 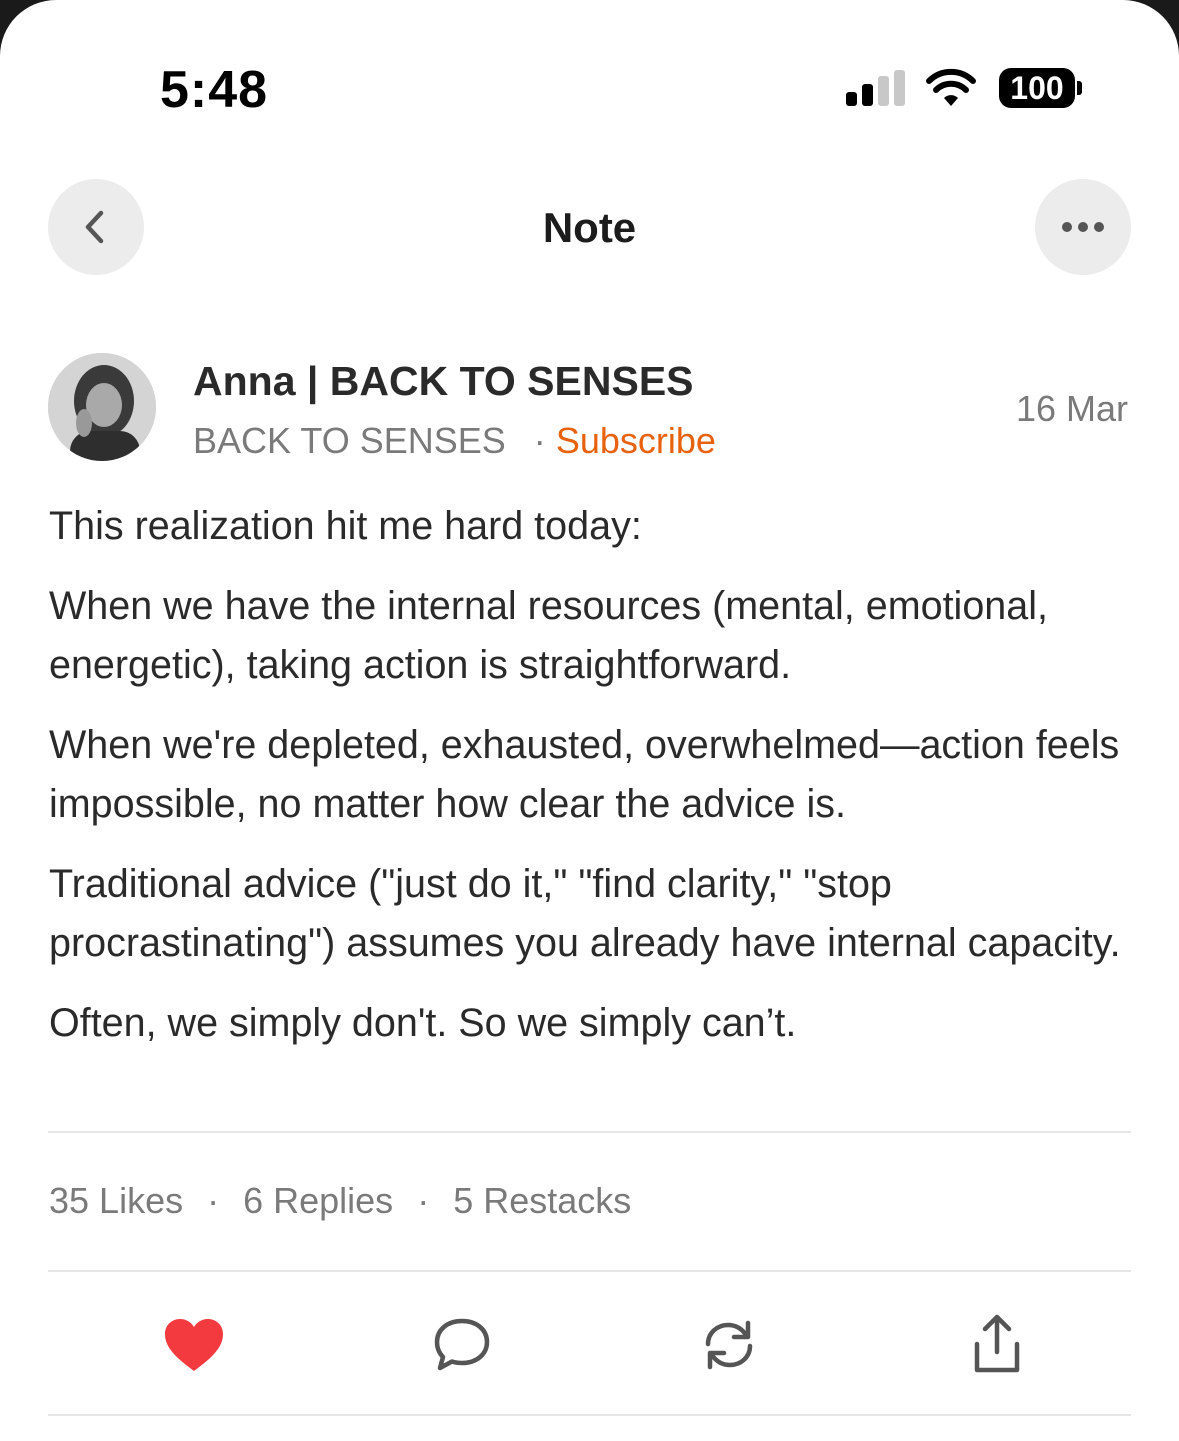 I want to click on battery-level: 100, so click(x=1037, y=87).